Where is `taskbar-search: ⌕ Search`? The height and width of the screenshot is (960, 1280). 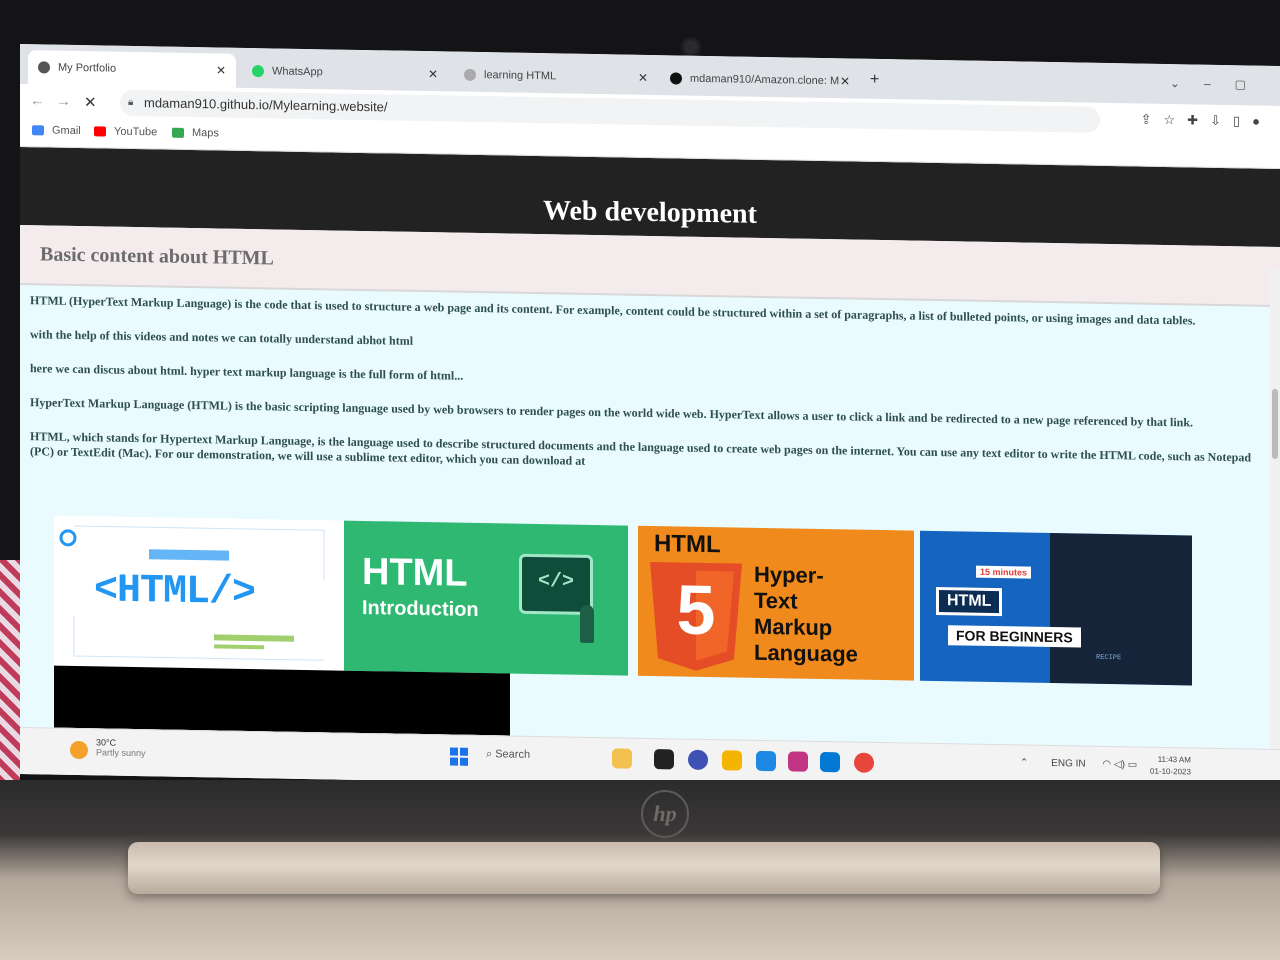 taskbar-search: ⌕ Search is located at coordinates (508, 755).